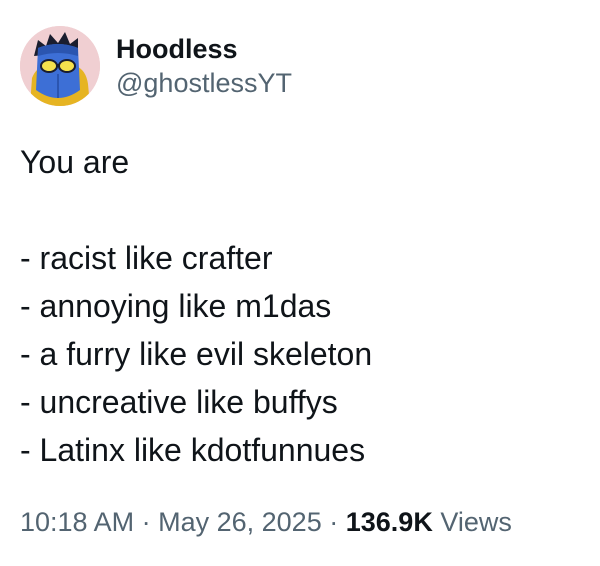 Image resolution: width=600 pixels, height=566 pixels. I want to click on author-display-name: Hoodless, so click(204, 49).